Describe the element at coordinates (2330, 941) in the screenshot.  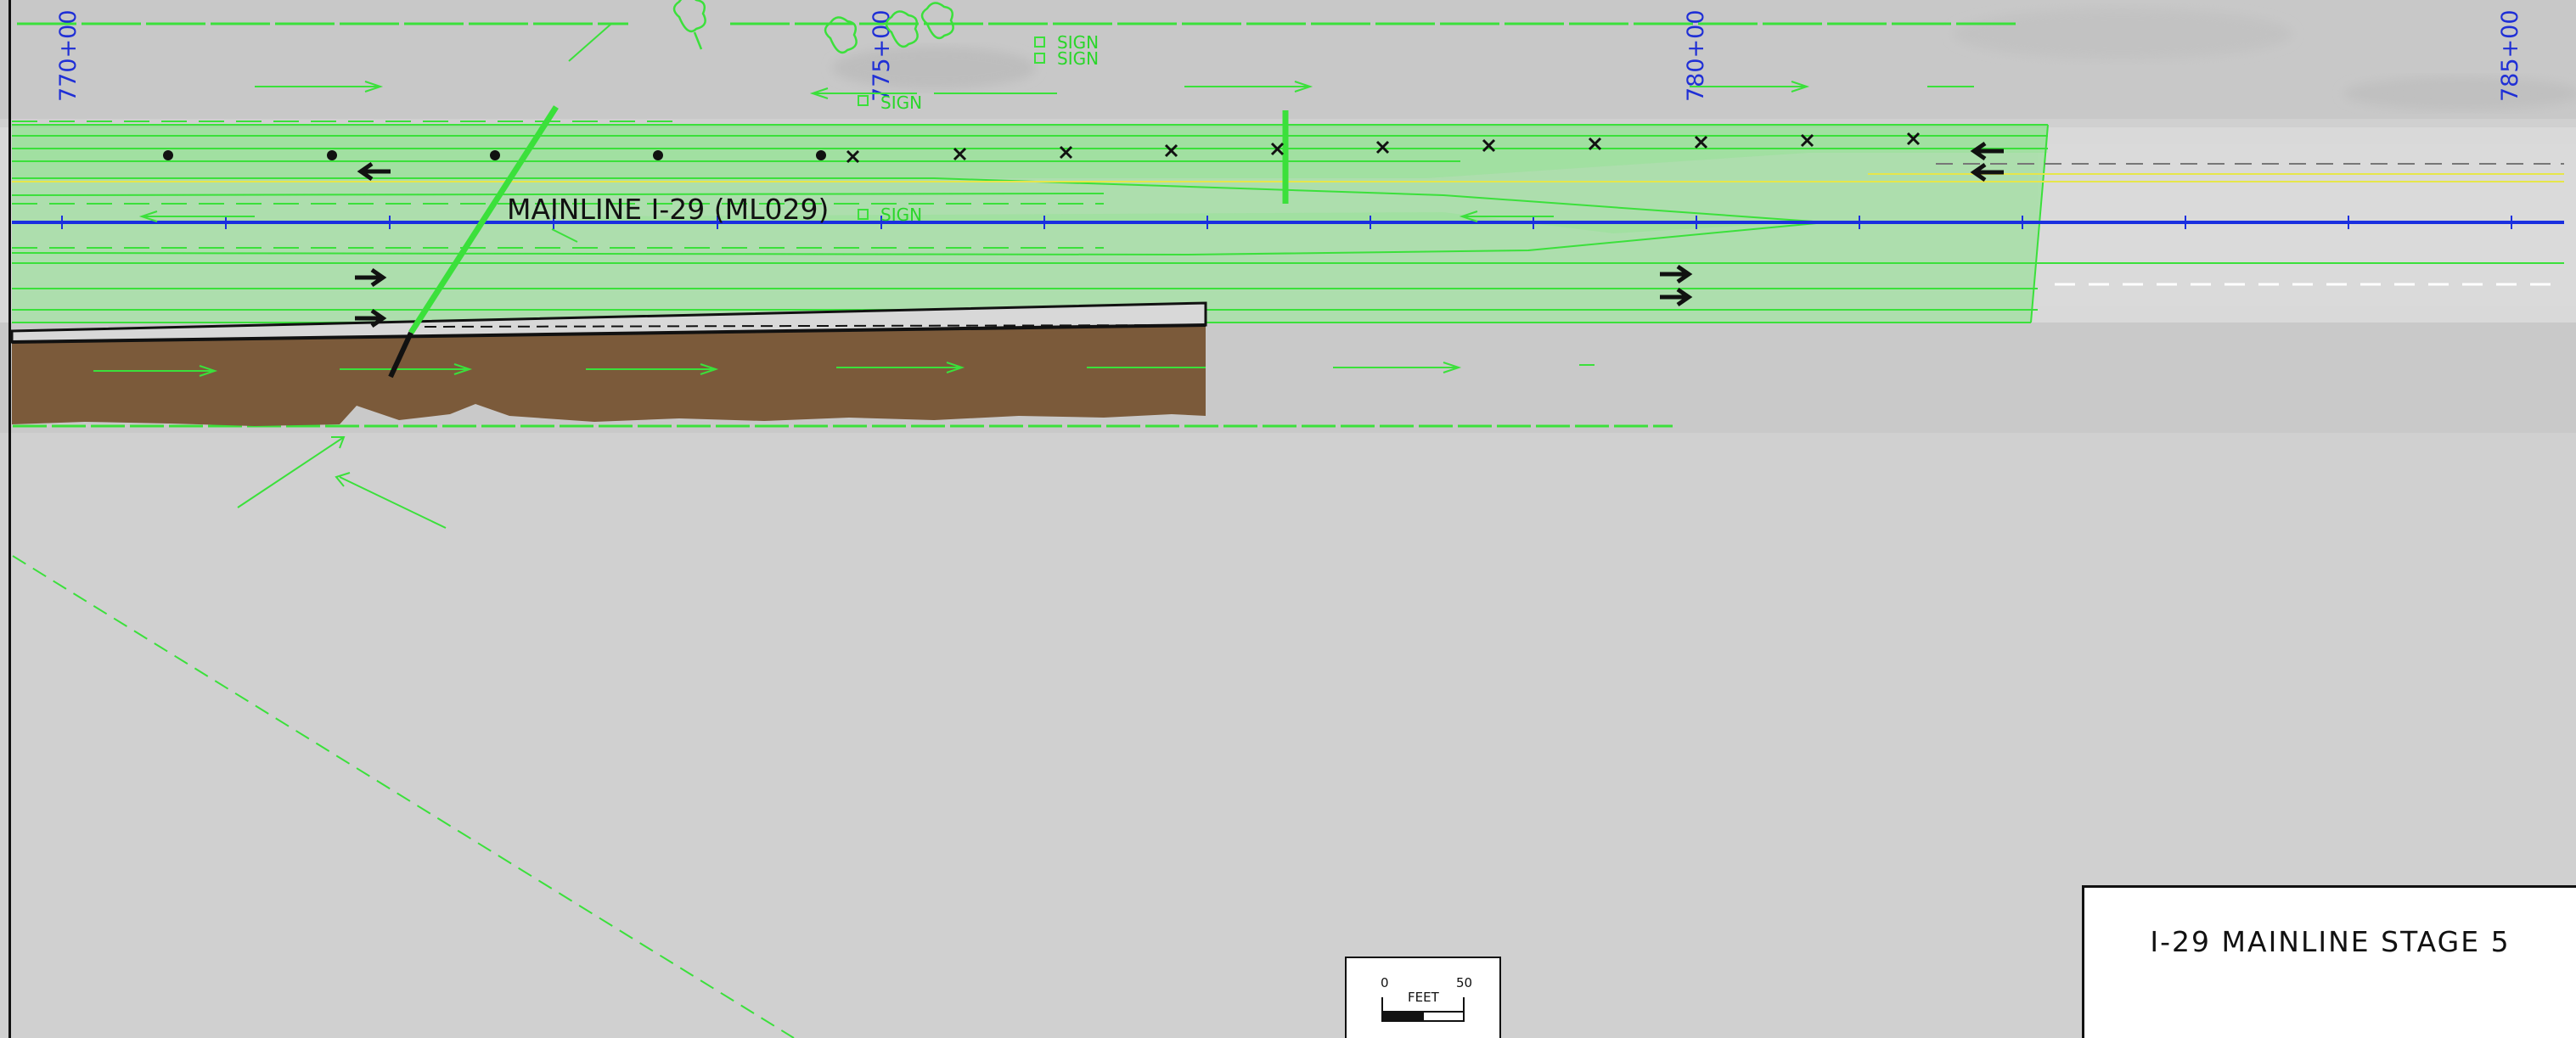
I see `sheet-title: I-29 MAINLINE STAGE 5` at that location.